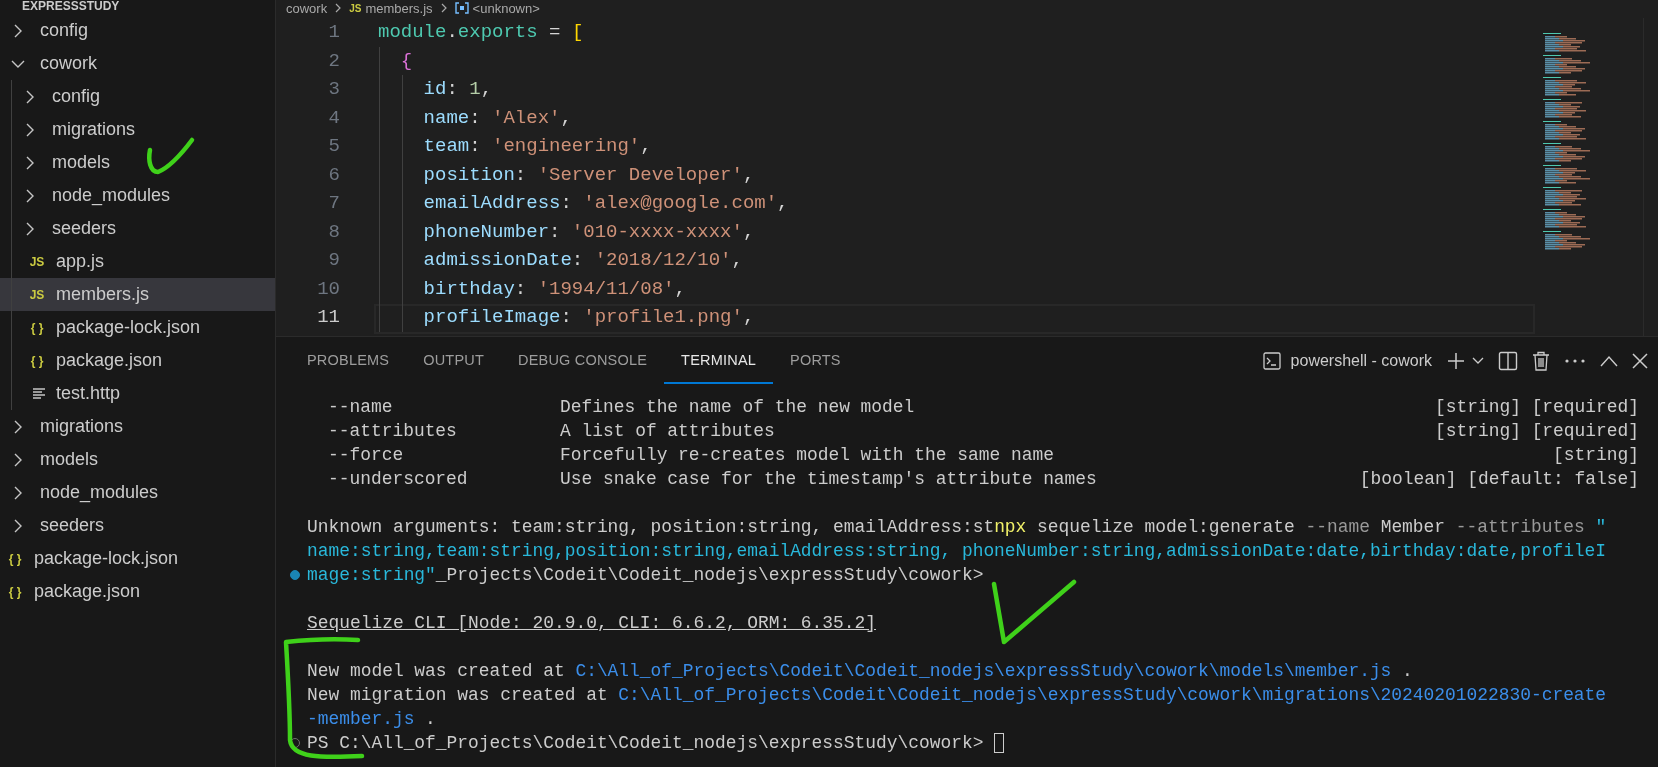 Image resolution: width=1658 pixels, height=767 pixels. I want to click on line-number: 5, so click(333, 146).